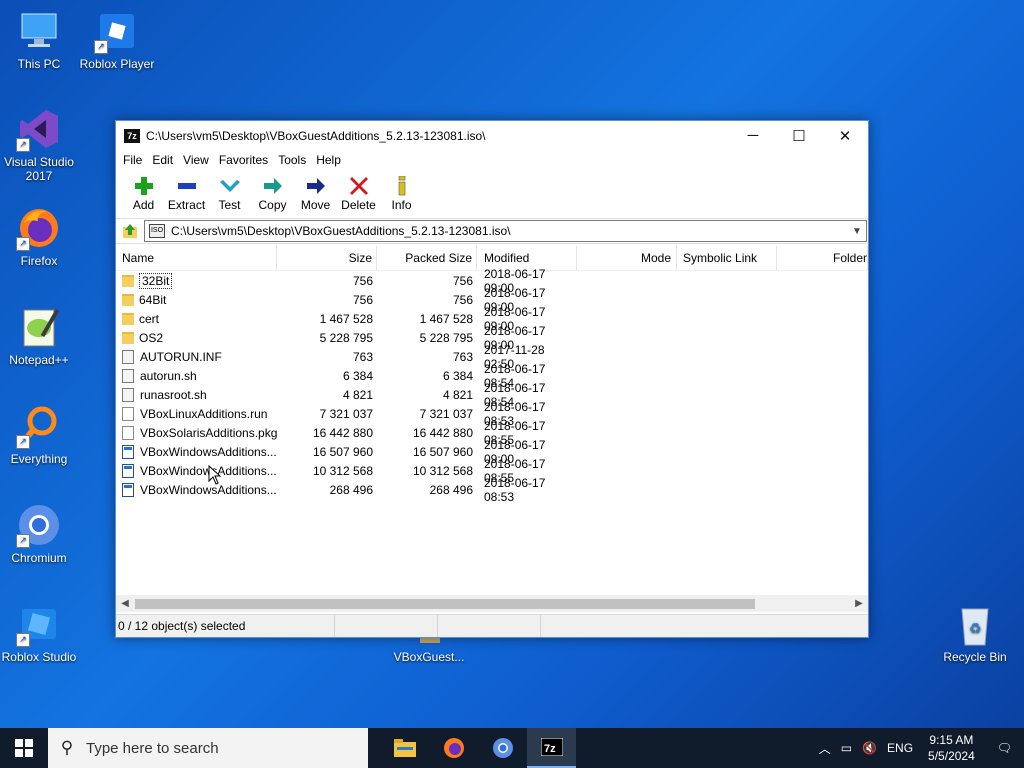  Describe the element at coordinates (315, 186) in the screenshot. I see `move-arrow-icon` at that location.